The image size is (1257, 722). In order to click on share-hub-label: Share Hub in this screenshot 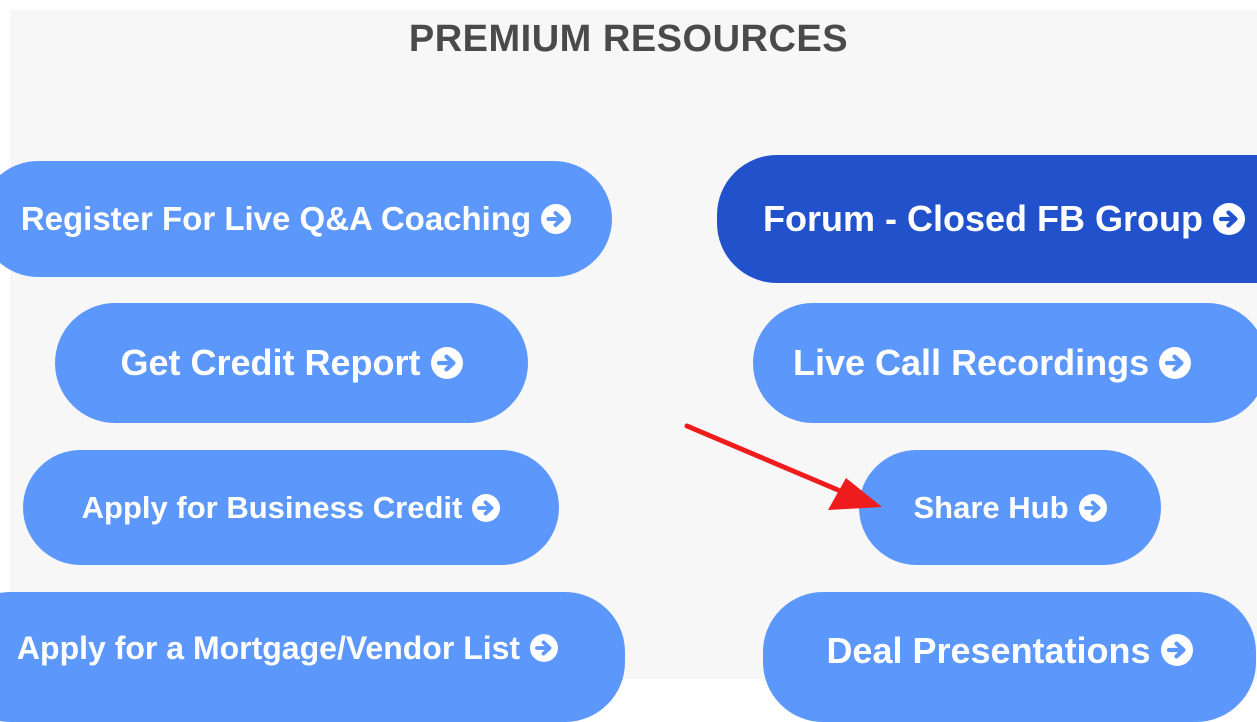, I will do `click(991, 507)`.